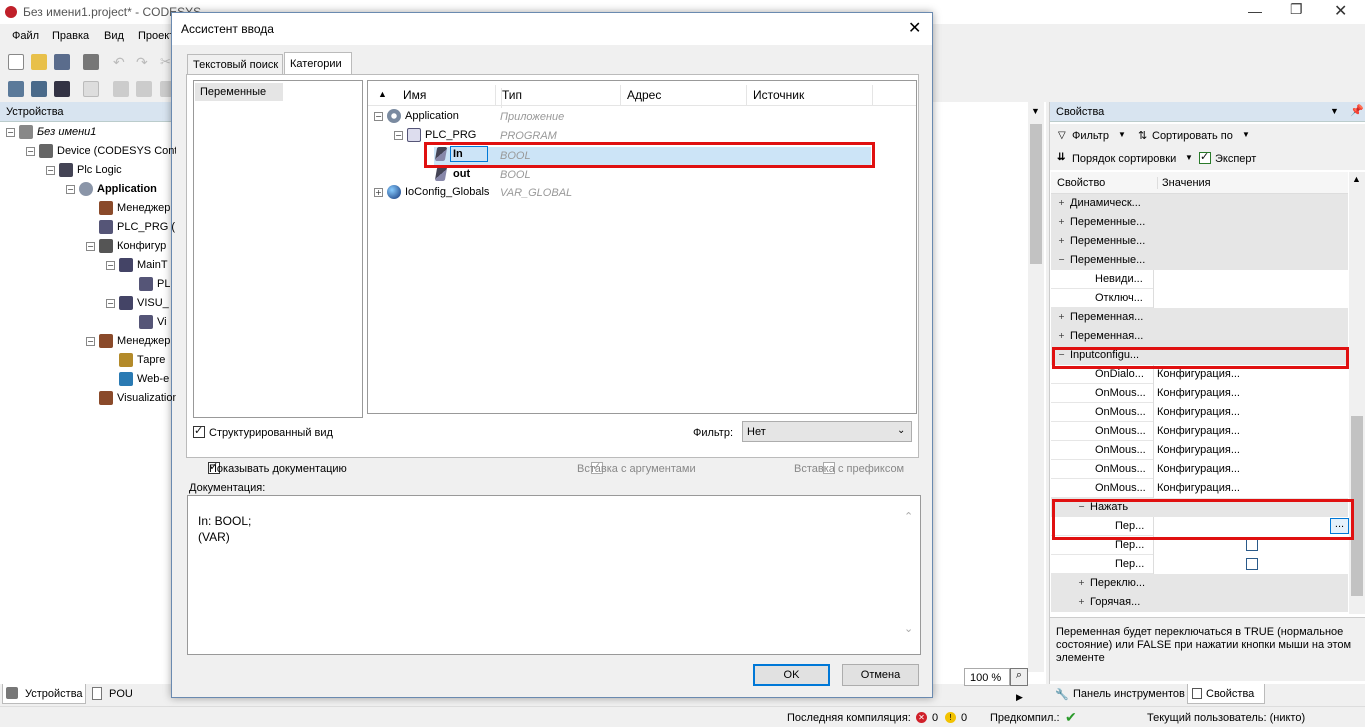  Describe the element at coordinates (144, 89) in the screenshot. I see `tool-b-icon` at that location.